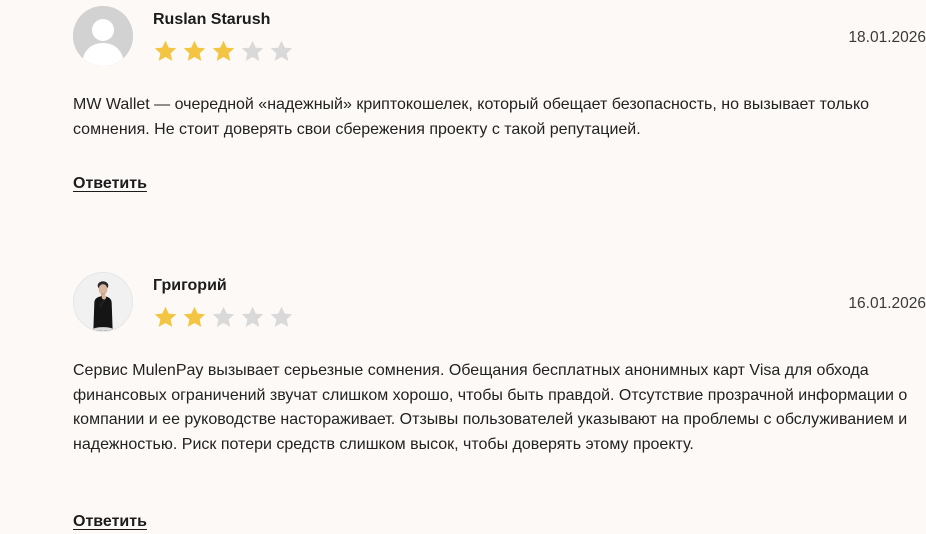 Image resolution: width=926 pixels, height=534 pixels. I want to click on review-author: Григорий, so click(190, 285).